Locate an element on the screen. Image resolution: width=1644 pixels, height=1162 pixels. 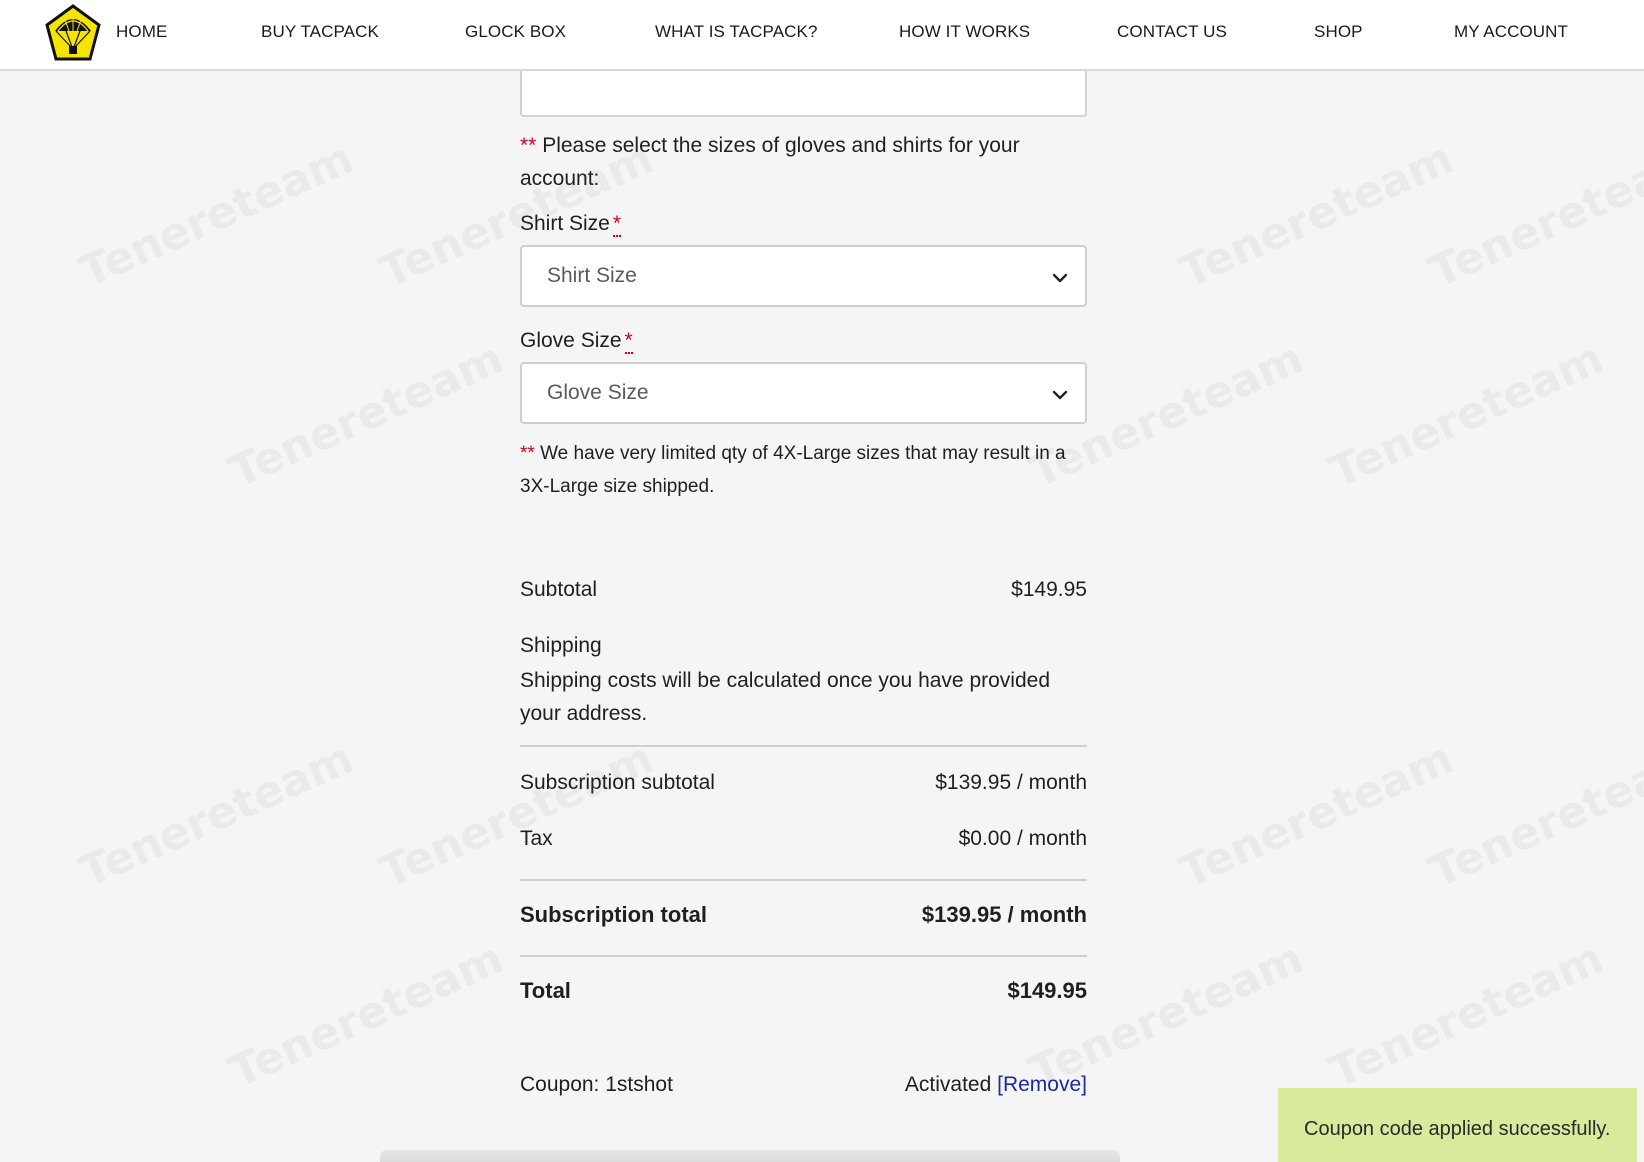
shirt-size-placeholder: Shirt Size is located at coordinates (592, 275).